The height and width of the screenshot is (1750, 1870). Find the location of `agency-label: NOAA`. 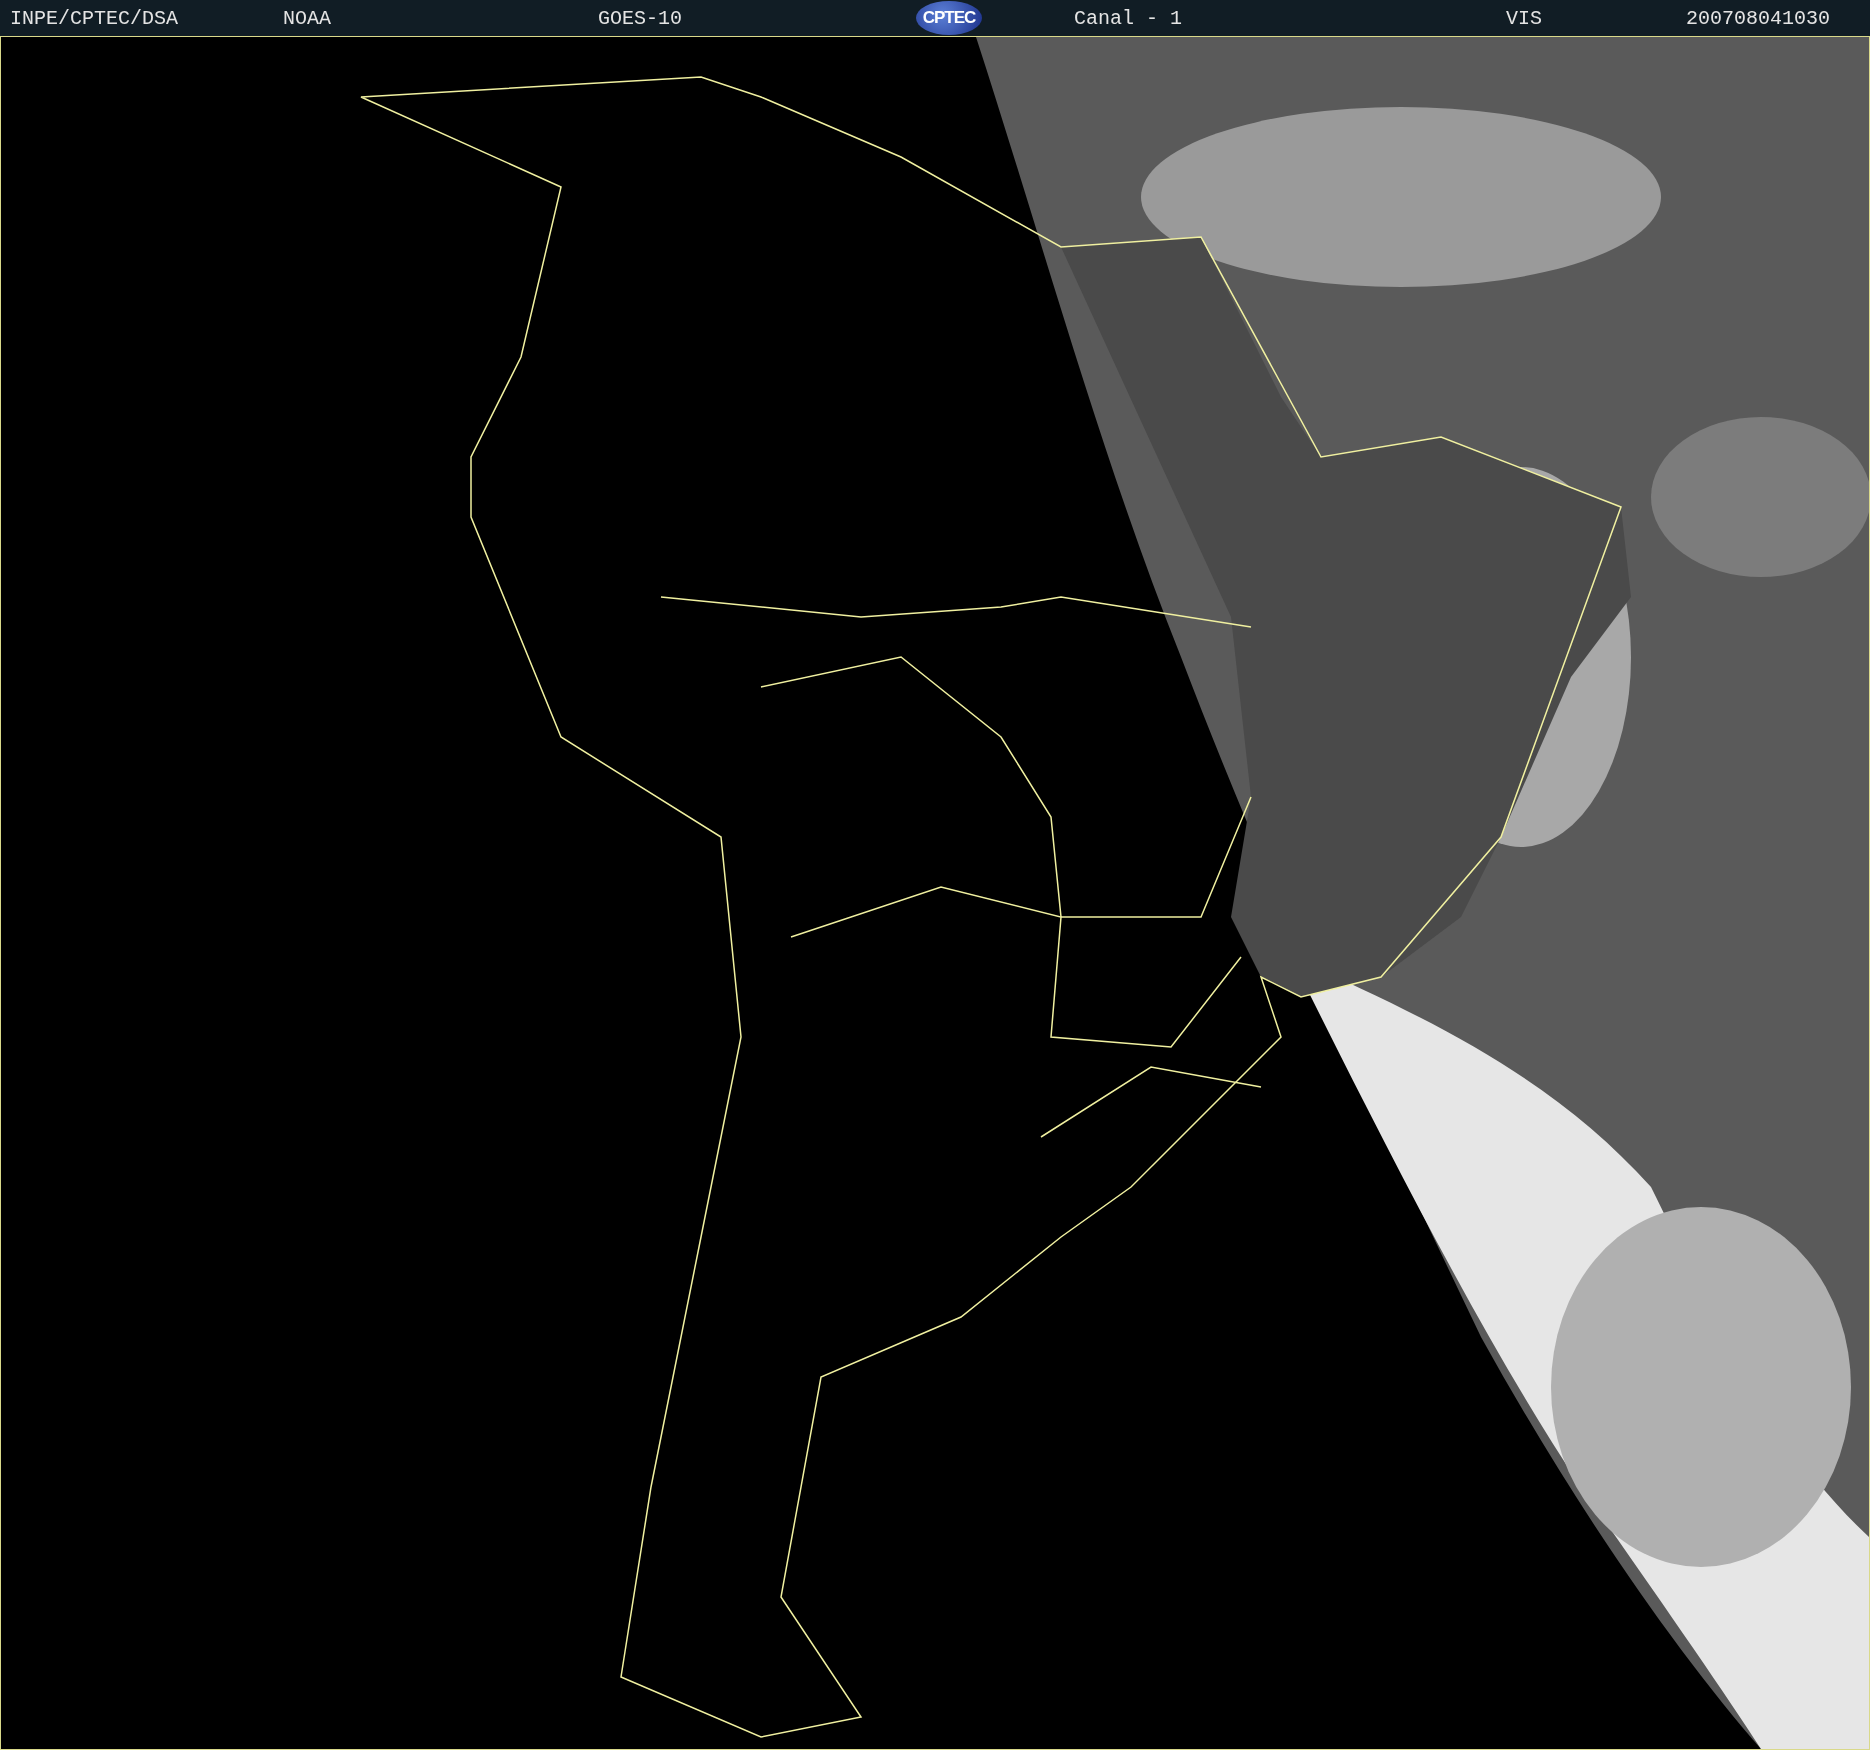

agency-label: NOAA is located at coordinates (307, 18).